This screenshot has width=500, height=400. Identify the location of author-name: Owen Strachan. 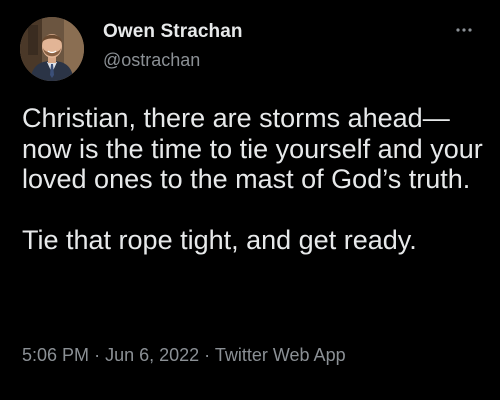
(173, 32).